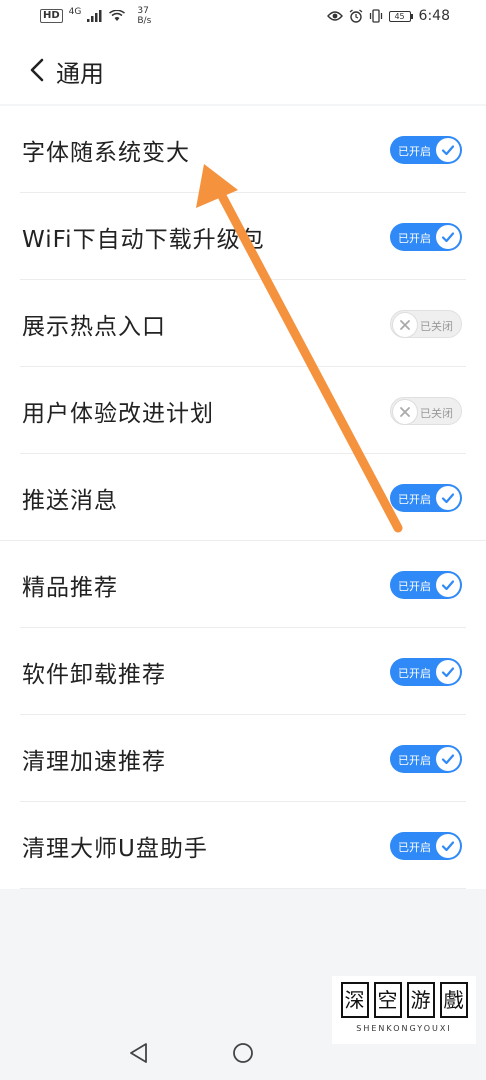  Describe the element at coordinates (243, 1053) in the screenshot. I see `nav-home-icon` at that location.